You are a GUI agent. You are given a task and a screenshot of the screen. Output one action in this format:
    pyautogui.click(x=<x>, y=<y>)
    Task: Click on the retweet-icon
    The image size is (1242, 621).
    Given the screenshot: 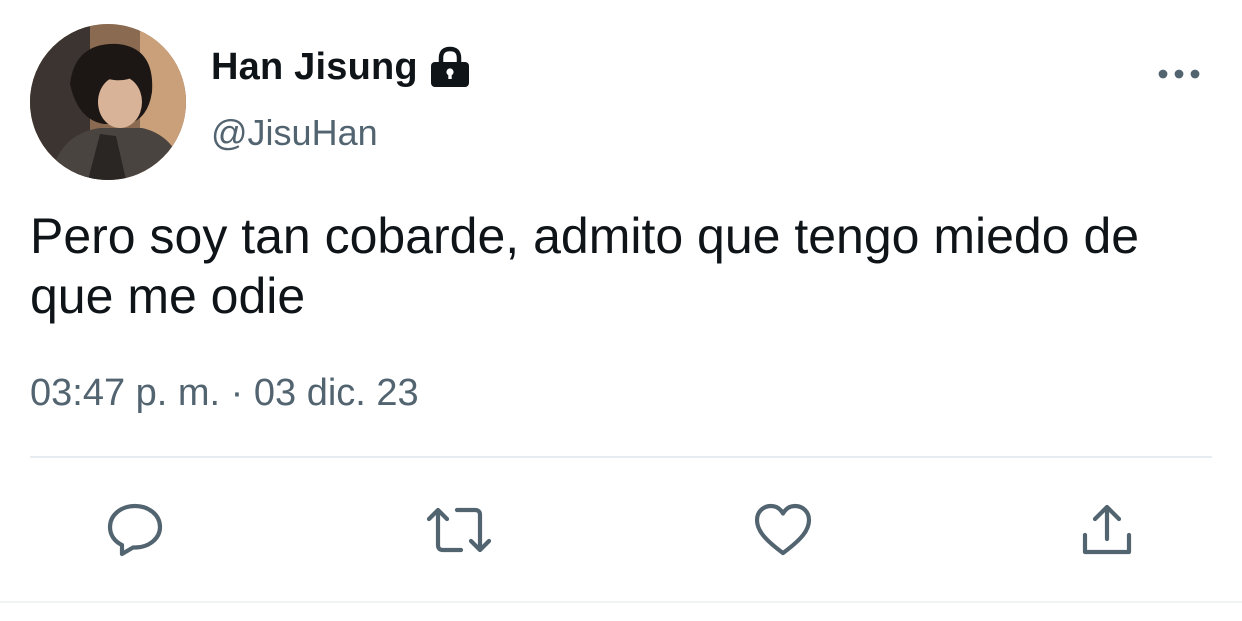 What is the action you would take?
    pyautogui.click(x=459, y=530)
    